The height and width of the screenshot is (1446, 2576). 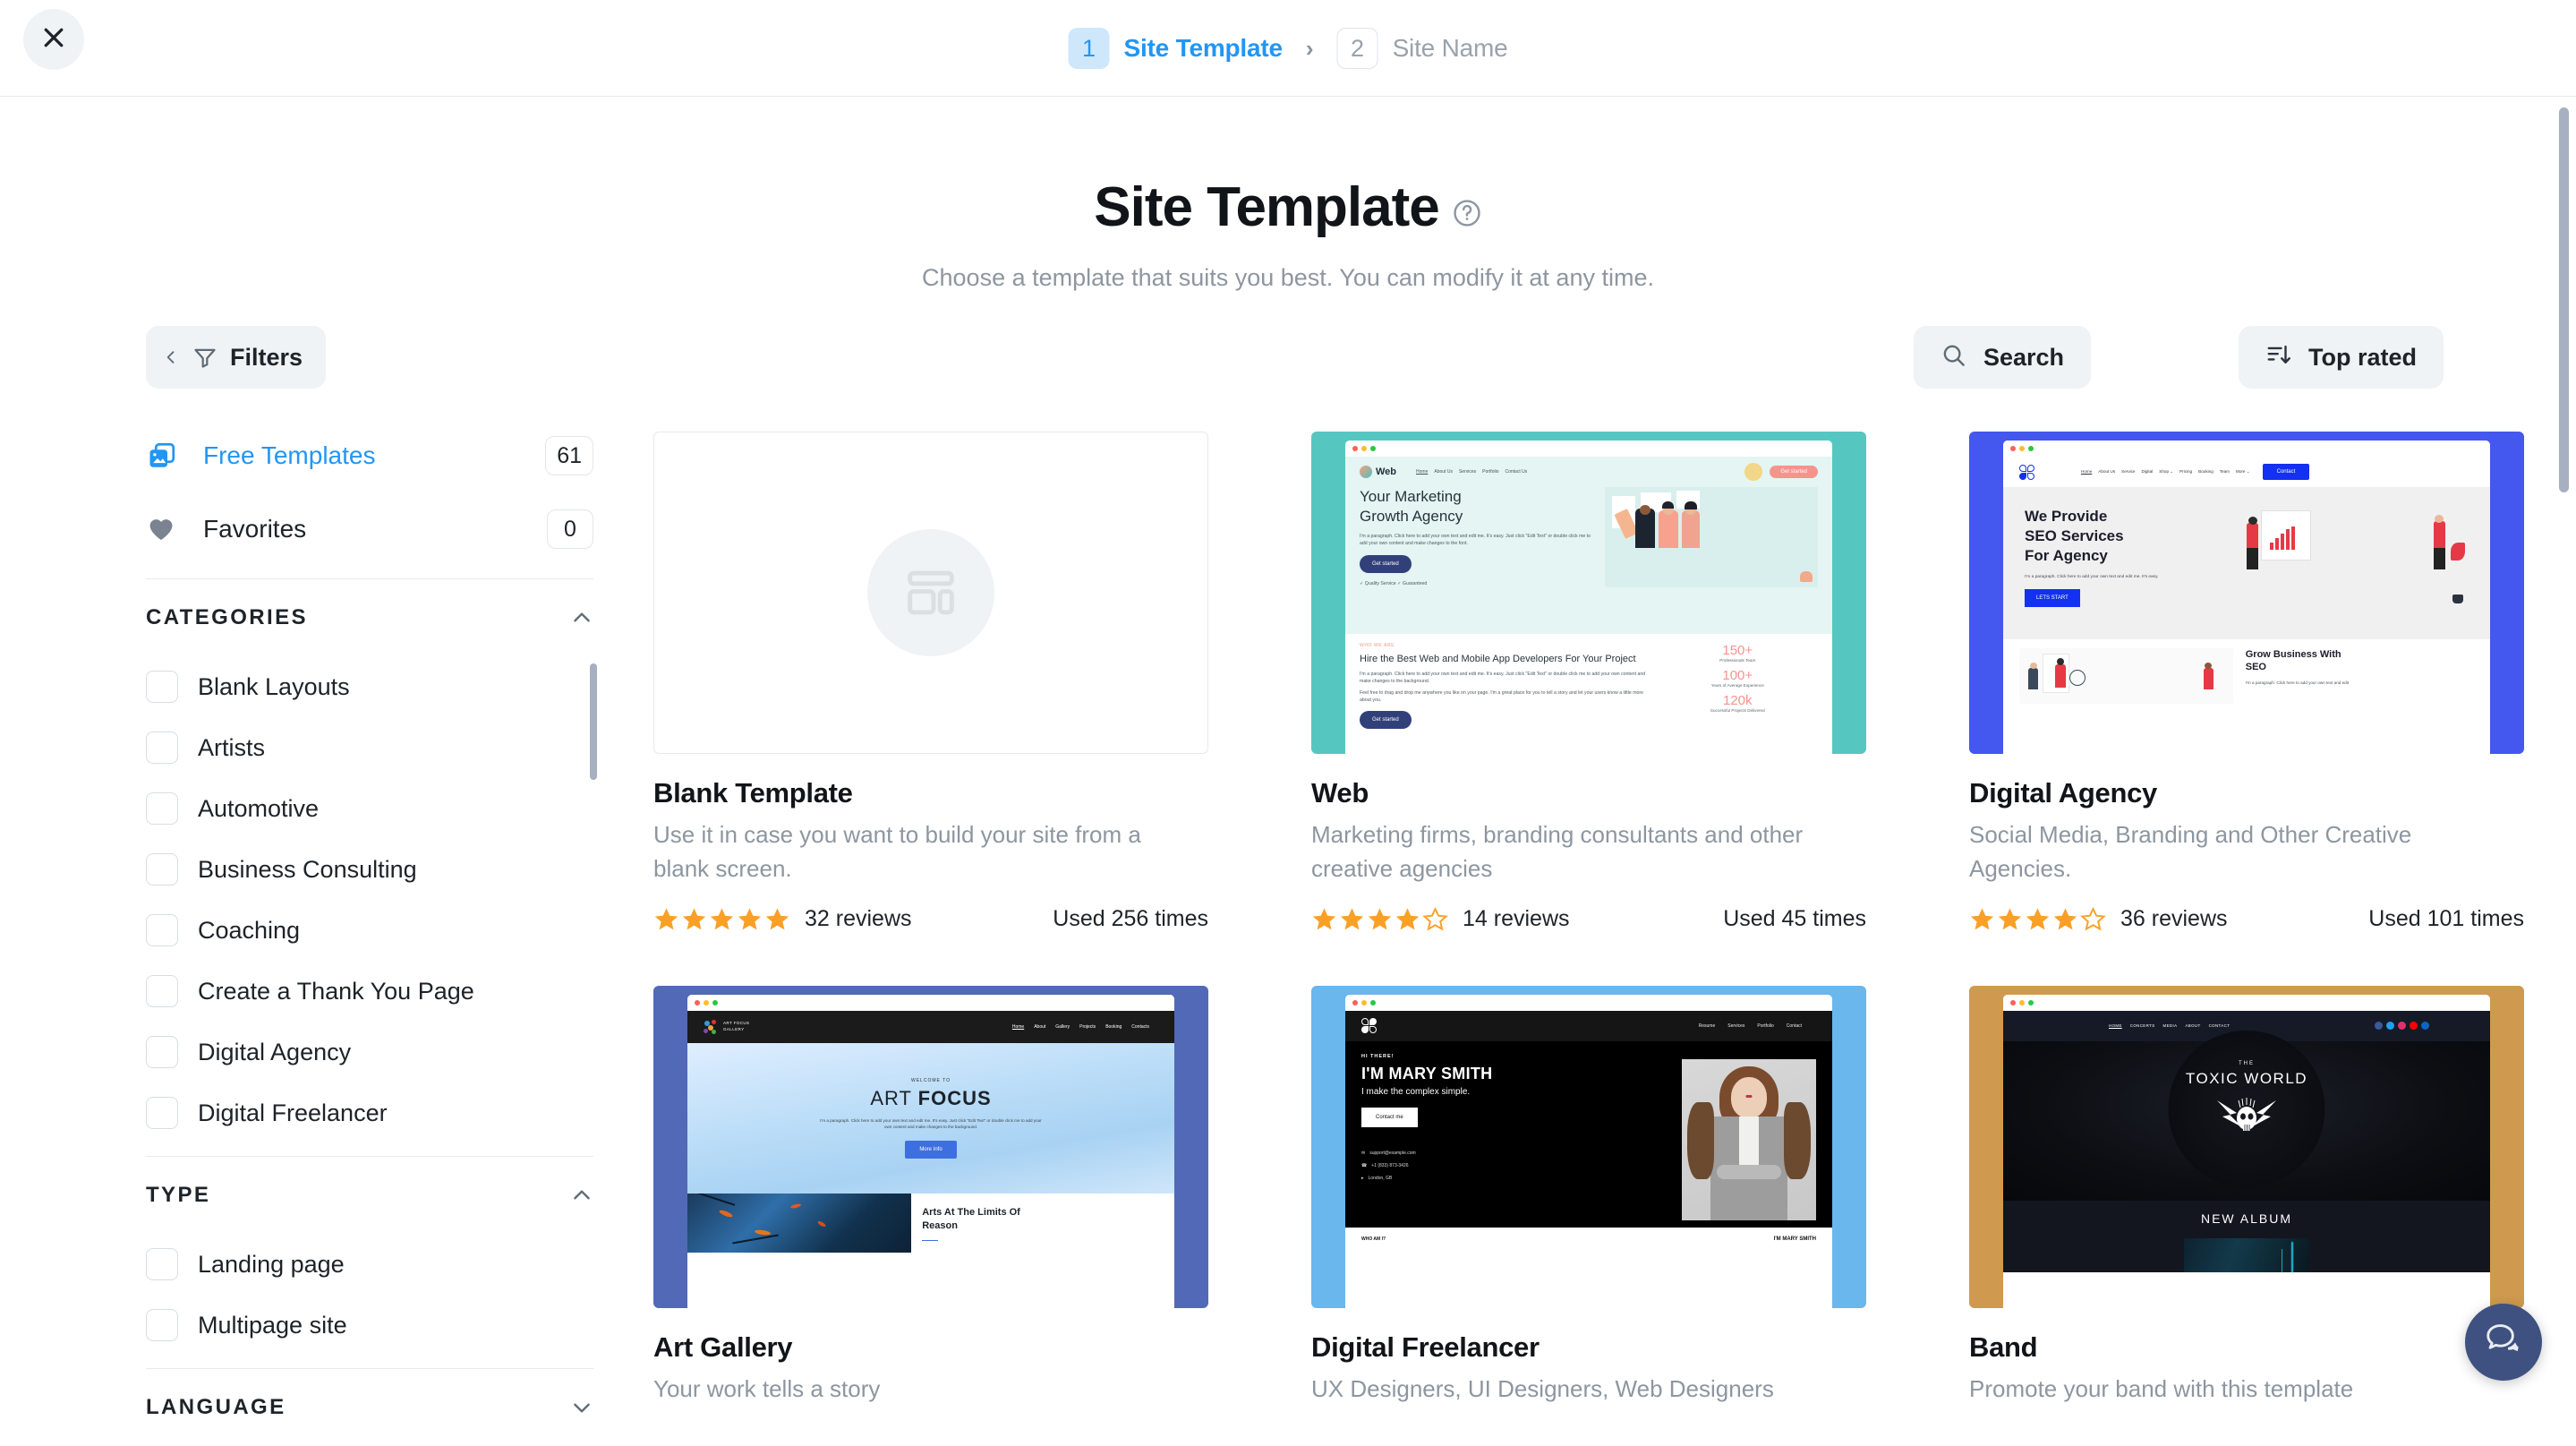 I want to click on checkbox-business-consulting, so click(x=162, y=869).